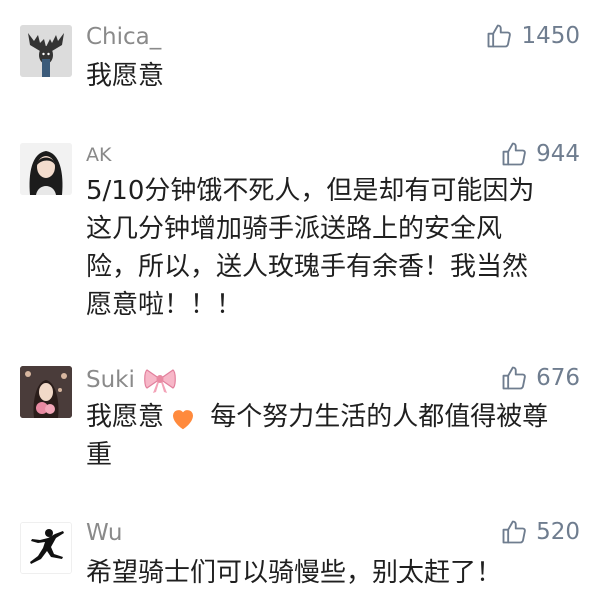  I want to click on like-button: 676, so click(540, 378).